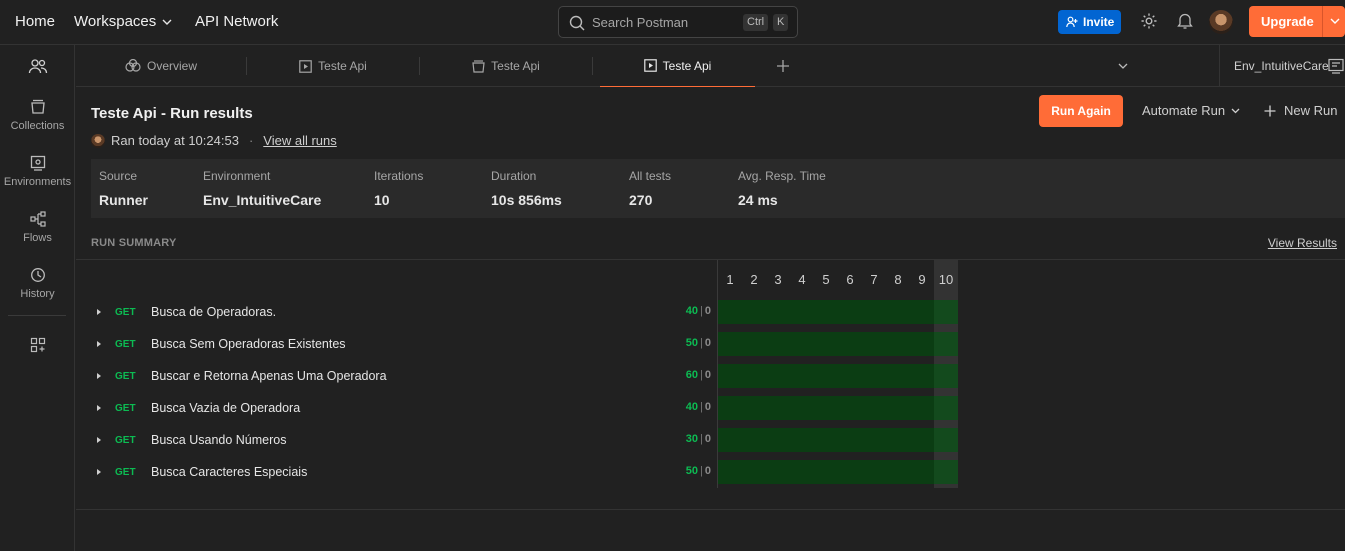  Describe the element at coordinates (248, 344) in the screenshot. I see `request-name: Busca Sem Operadoras Existentes` at that location.